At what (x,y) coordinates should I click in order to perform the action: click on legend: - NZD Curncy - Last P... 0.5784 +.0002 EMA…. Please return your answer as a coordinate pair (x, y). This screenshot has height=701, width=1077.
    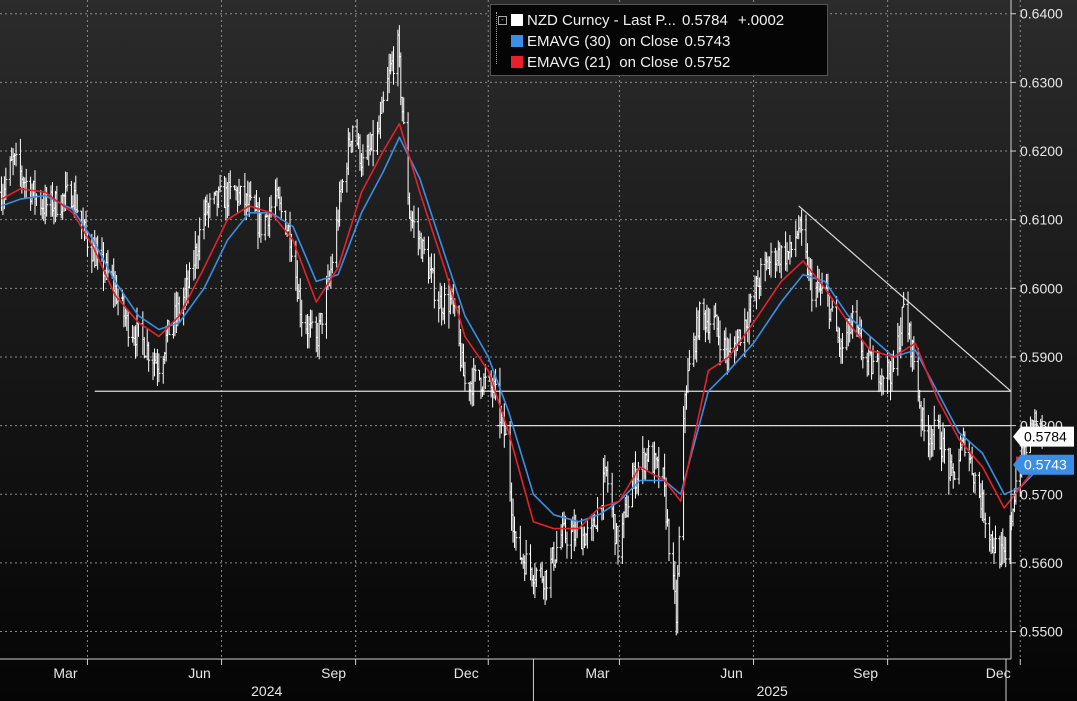
    Looking at the image, I should click on (659, 40).